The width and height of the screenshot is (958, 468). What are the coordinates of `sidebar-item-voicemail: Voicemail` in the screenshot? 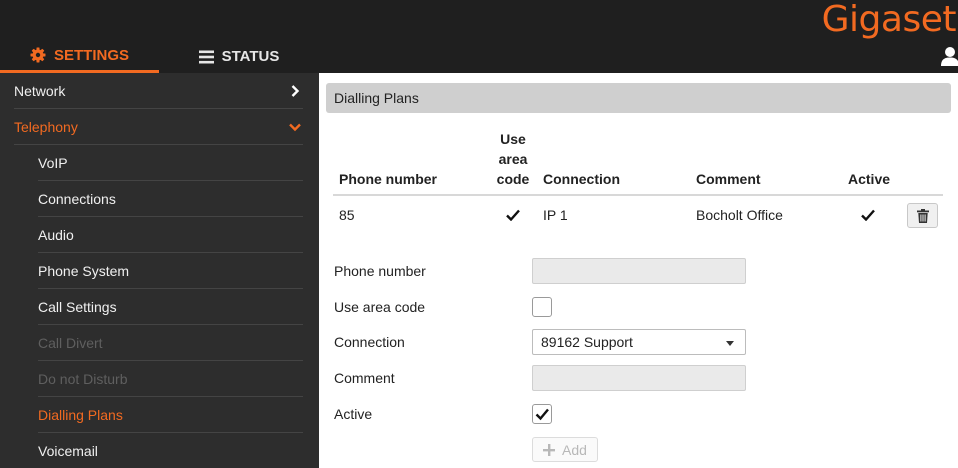 It's located at (159, 450).